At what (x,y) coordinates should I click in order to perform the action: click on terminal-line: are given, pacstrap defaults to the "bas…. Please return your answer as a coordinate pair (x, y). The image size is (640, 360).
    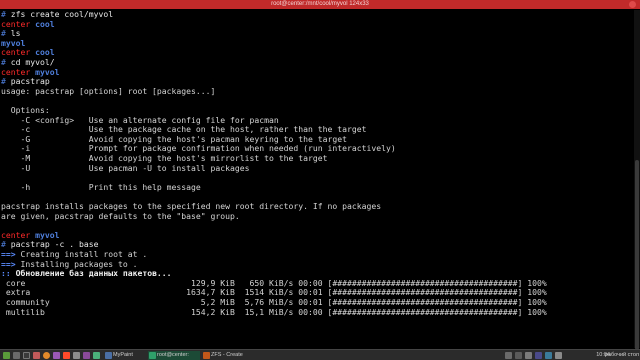
    Looking at the image, I should click on (120, 216).